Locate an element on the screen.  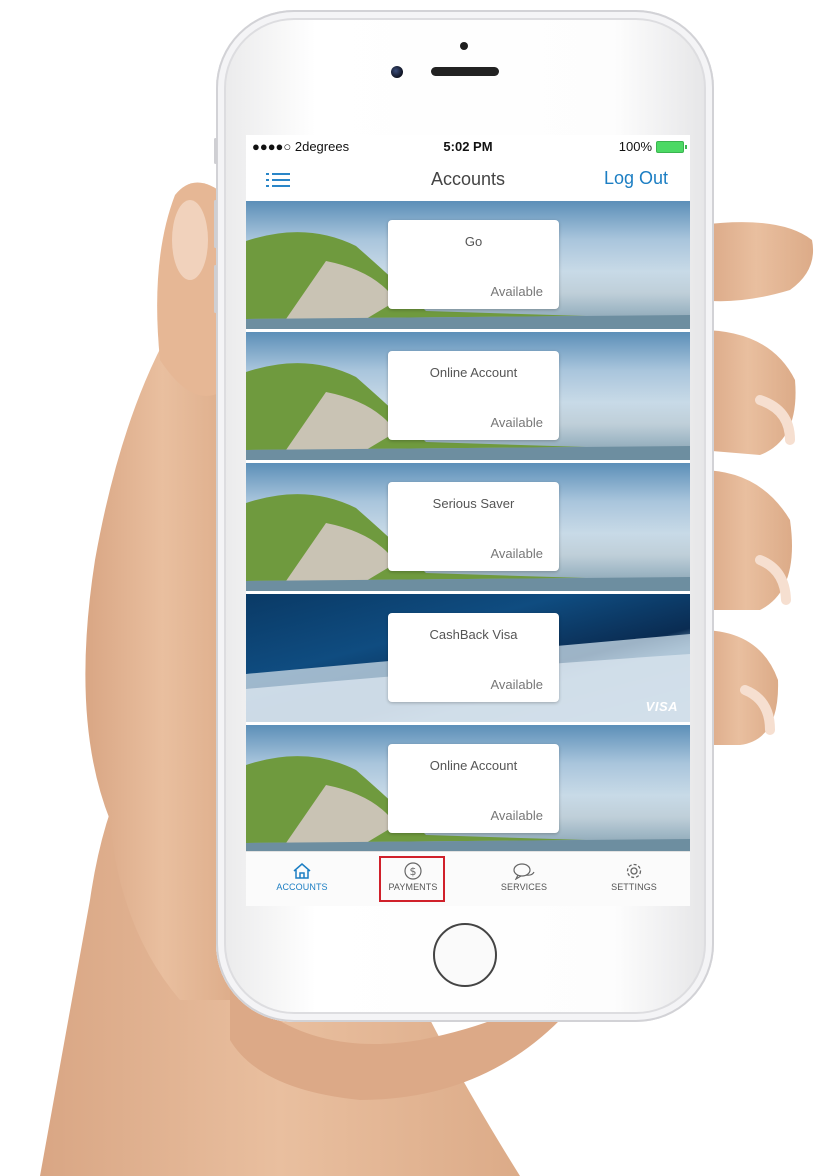
tab-bar: ACCOUNTS $ PAYMENTS SERVICES SETTINGS is located at coordinates (468, 878).